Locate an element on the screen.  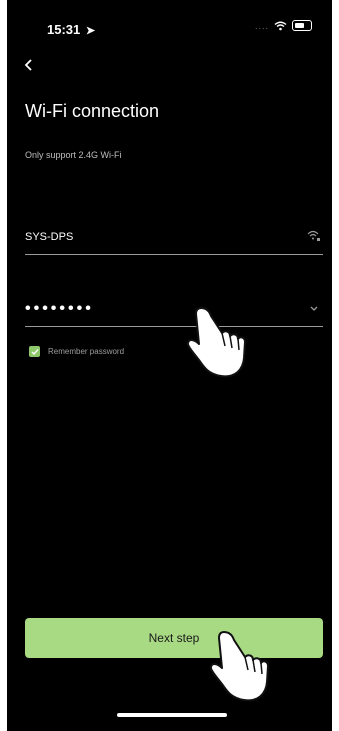
password-value: •••••••• is located at coordinates (59, 308).